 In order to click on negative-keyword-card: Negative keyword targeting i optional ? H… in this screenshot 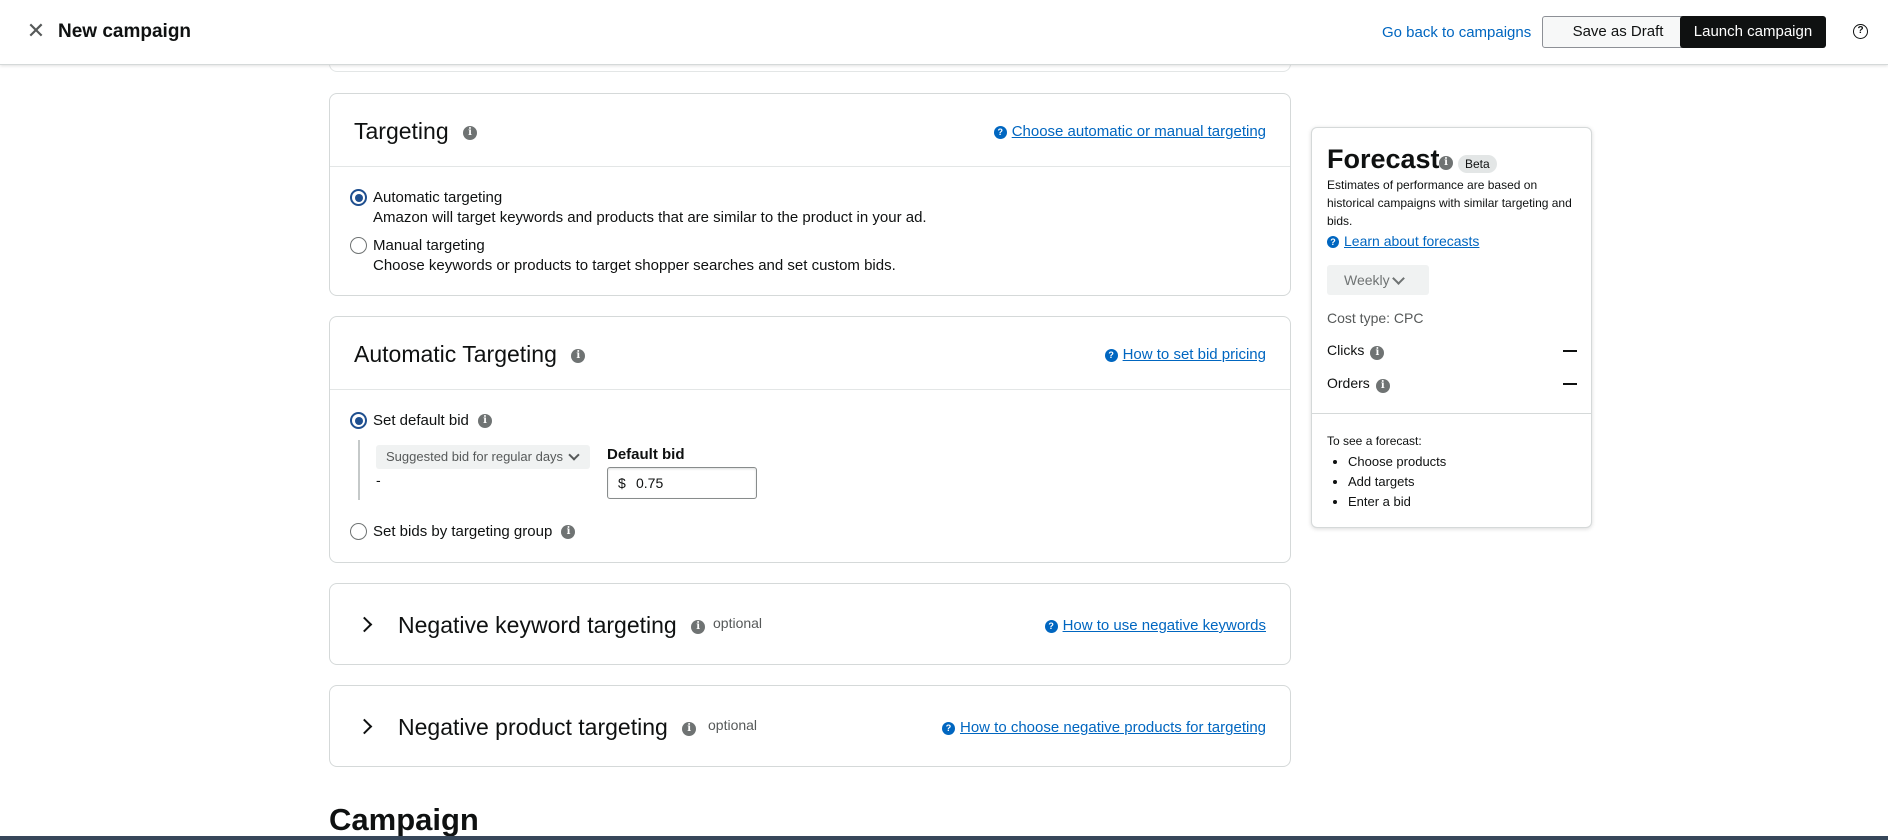, I will do `click(810, 624)`.